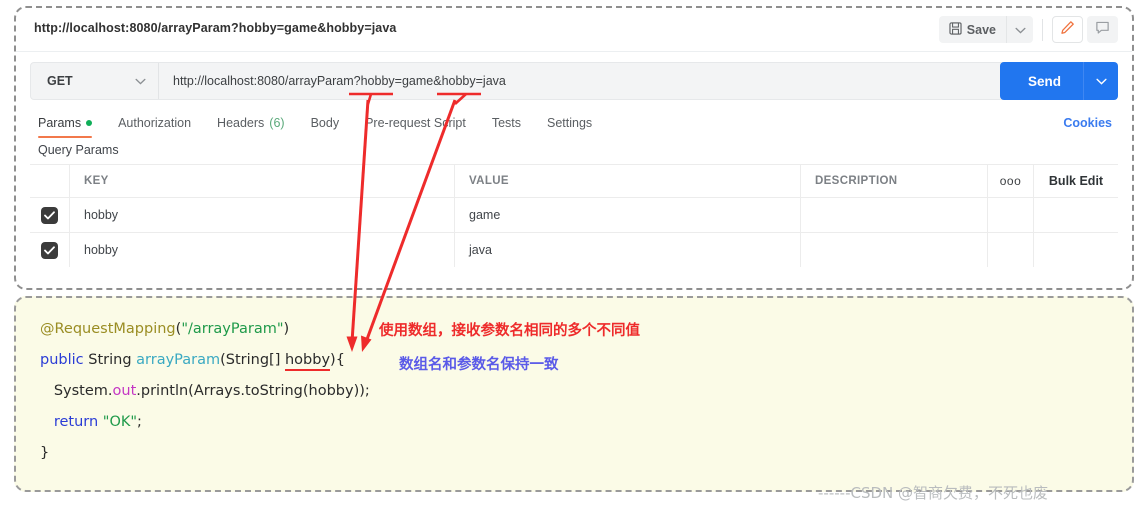  I want to click on titlebar-actions: Save, so click(1028, 29).